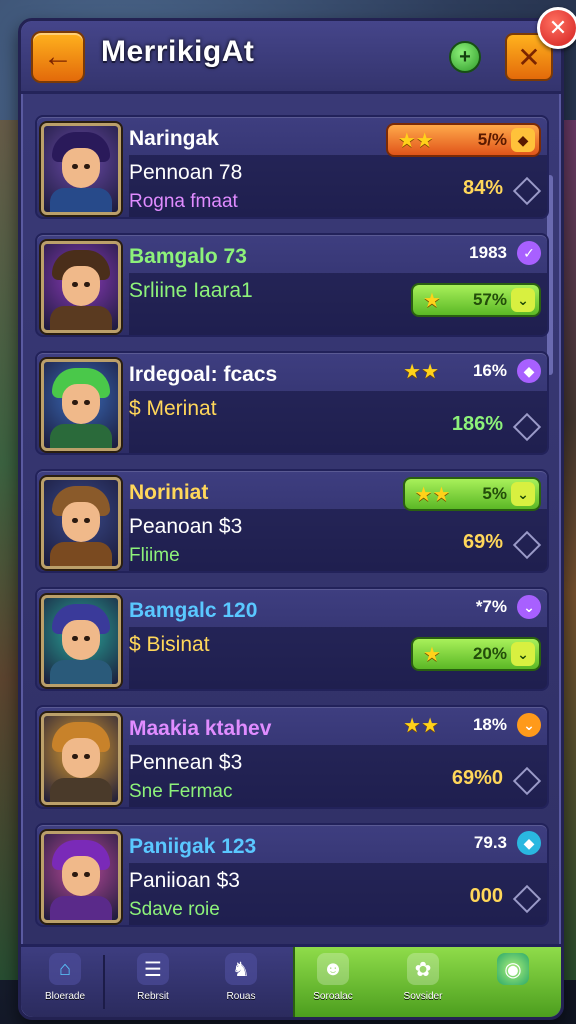 The width and height of the screenshot is (576, 1024). I want to click on close-button: ✕, so click(556, 28).